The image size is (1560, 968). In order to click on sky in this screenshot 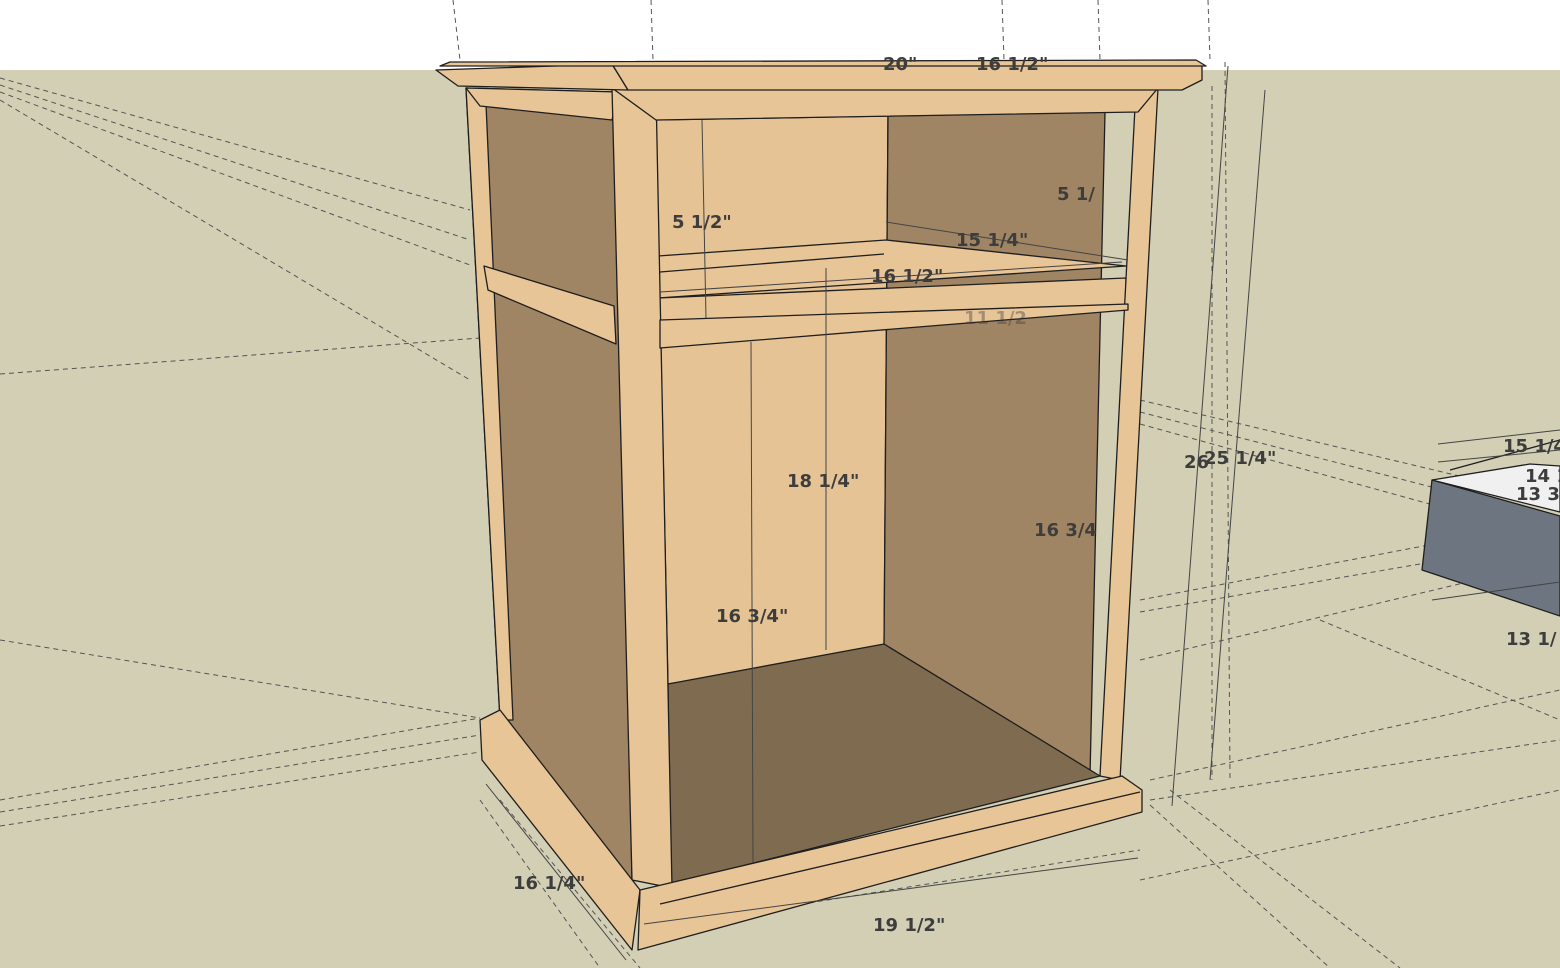, I will do `click(780, 35)`.